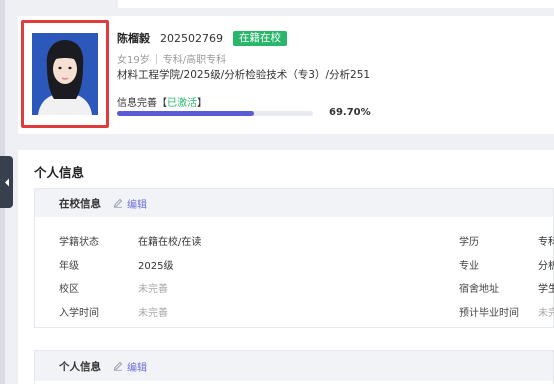  Describe the element at coordinates (244, 75) in the screenshot. I see `college-path: 材料工程学院/2025级/分析检验技术（专3）/分析251` at that location.